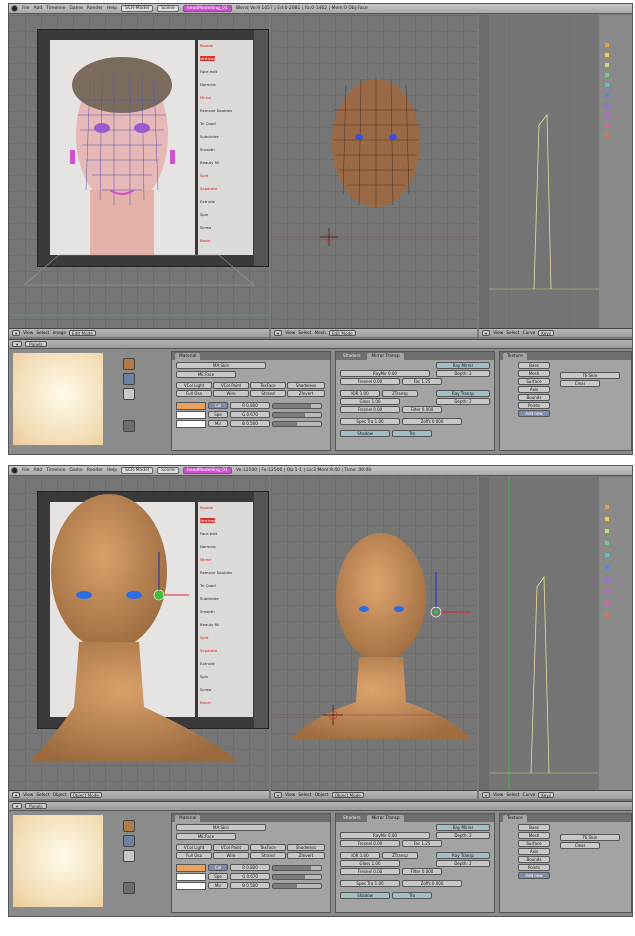 This screenshot has width=635, height=936. Describe the element at coordinates (268, 855) in the screenshot. I see `strand-button: Strand` at that location.